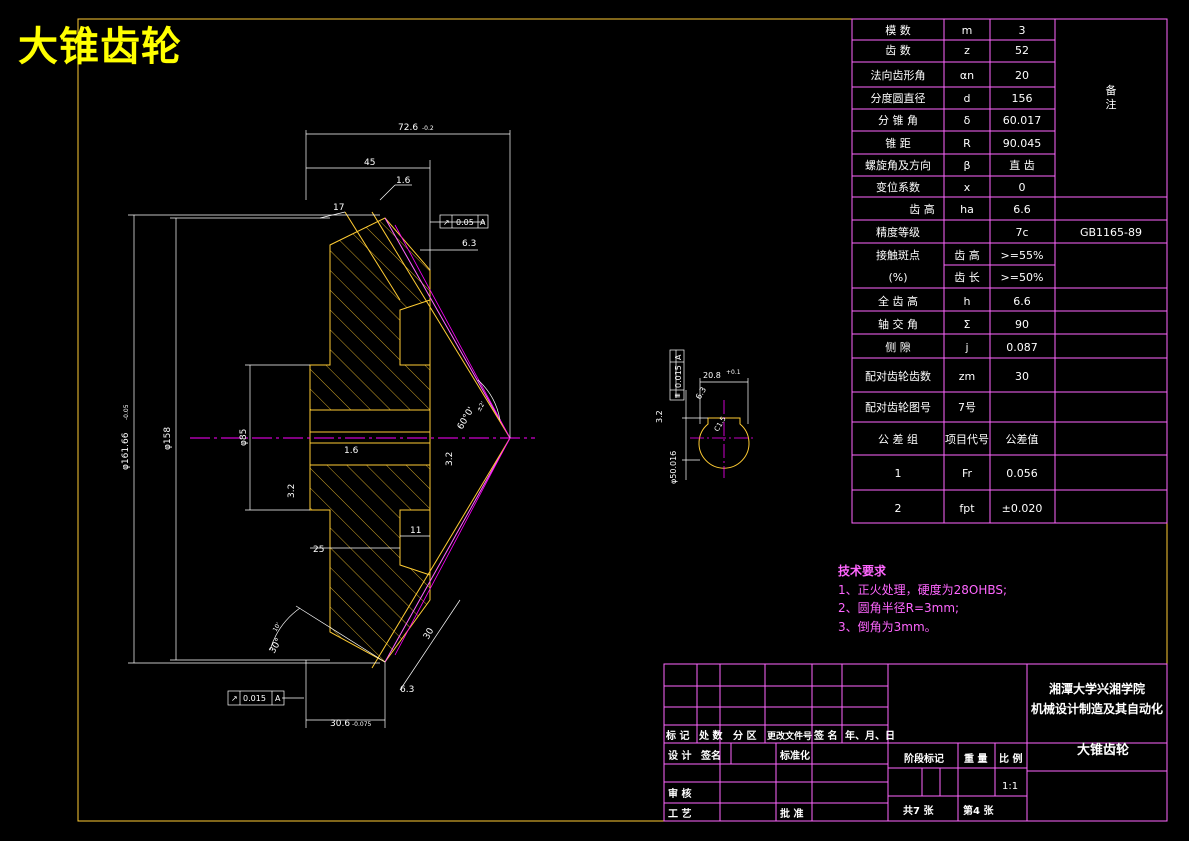  Describe the element at coordinates (966, 347) in the screenshot. I see `param-symbol: j` at that location.